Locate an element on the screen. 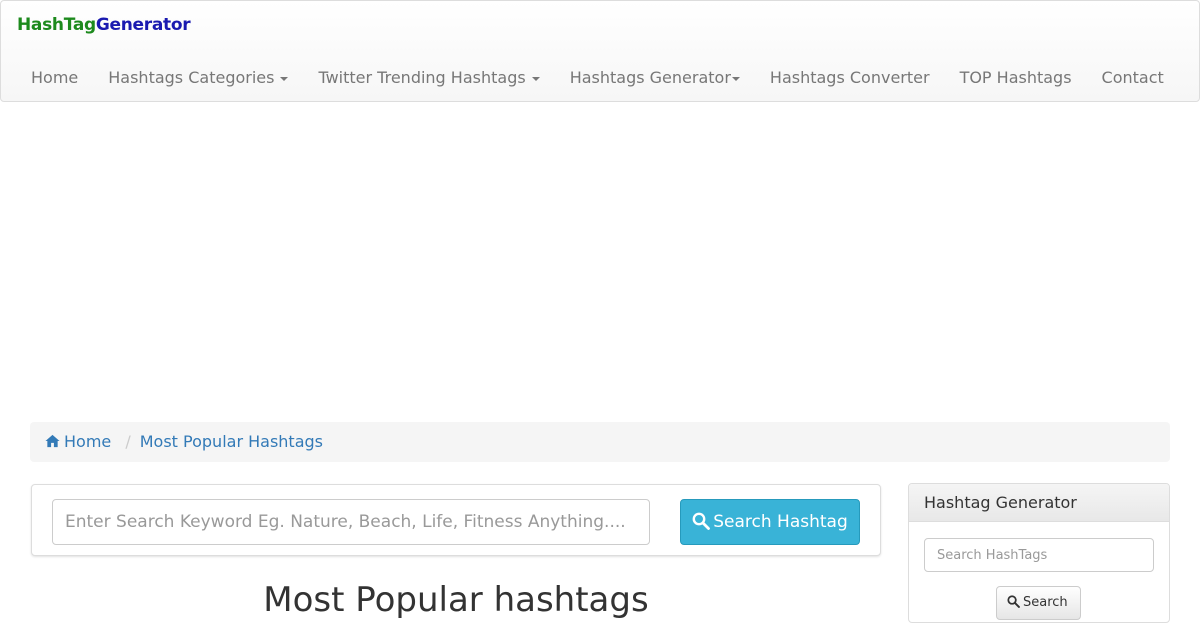 This screenshot has height=623, width=1200. search-panel: Search Hashtag is located at coordinates (456, 520).